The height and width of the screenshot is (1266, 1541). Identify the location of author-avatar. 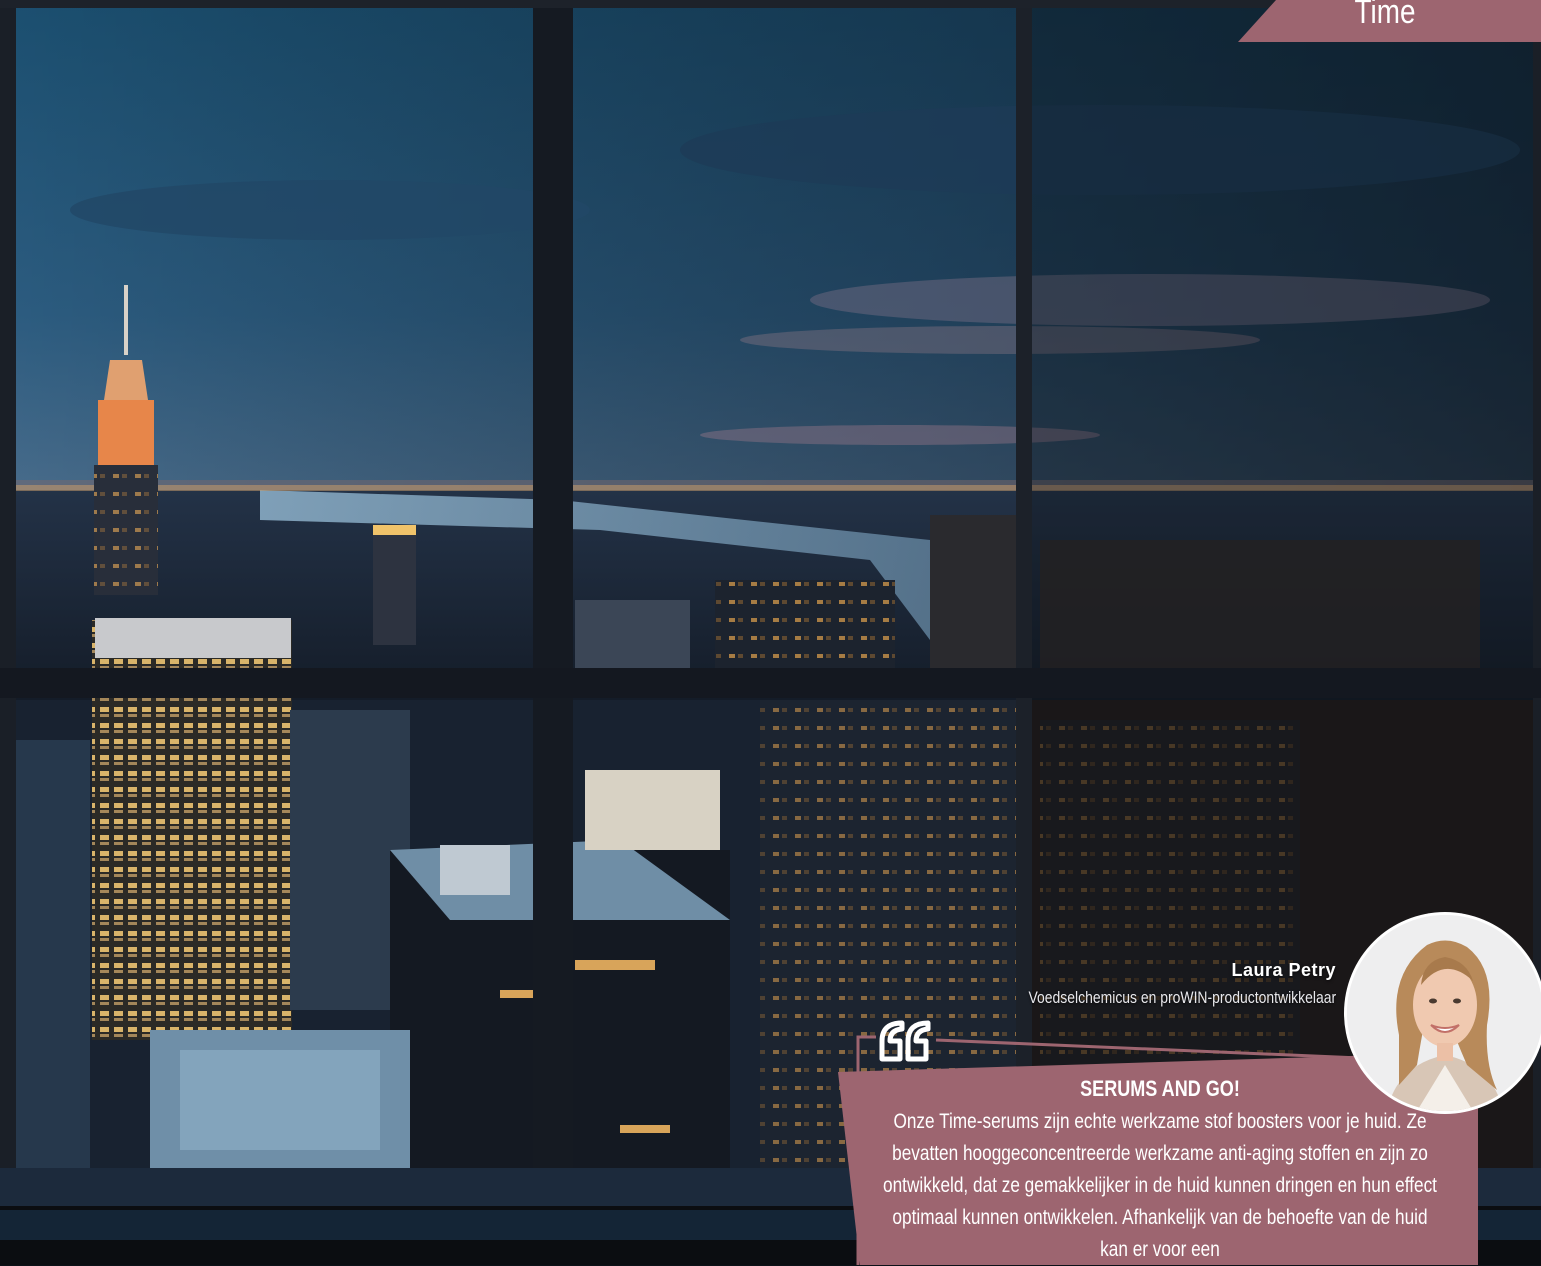
(1444, 1013).